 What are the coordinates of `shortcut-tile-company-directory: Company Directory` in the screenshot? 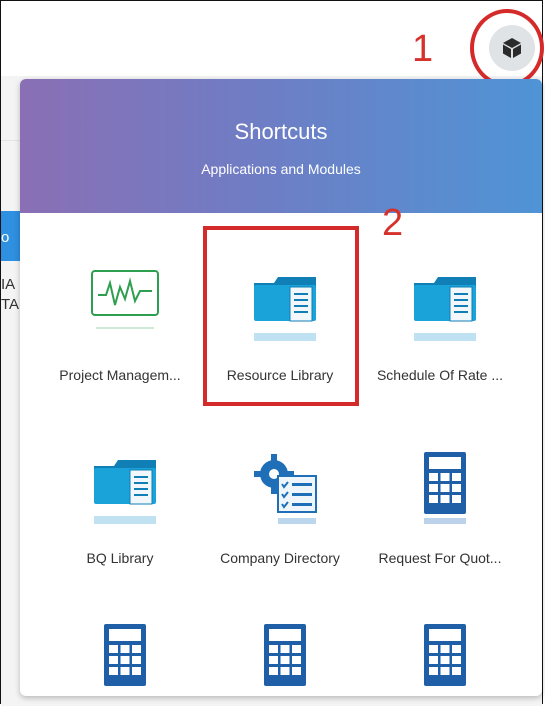 It's located at (280, 492).